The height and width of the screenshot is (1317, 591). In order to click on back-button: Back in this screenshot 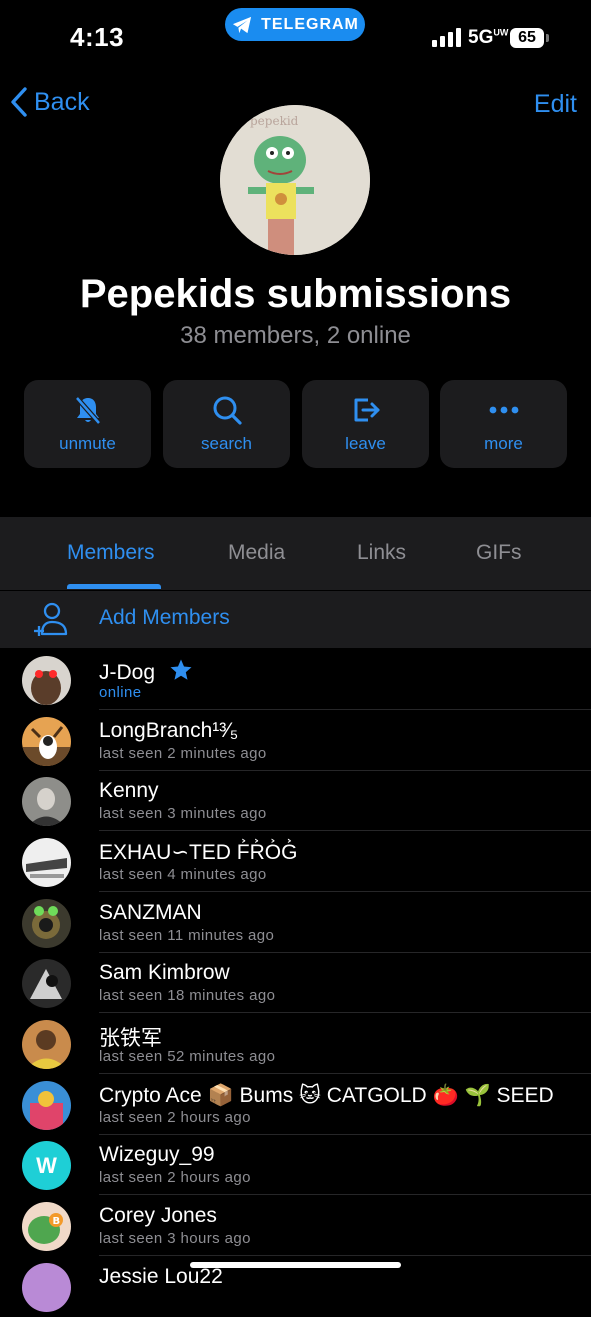, I will do `click(50, 102)`.